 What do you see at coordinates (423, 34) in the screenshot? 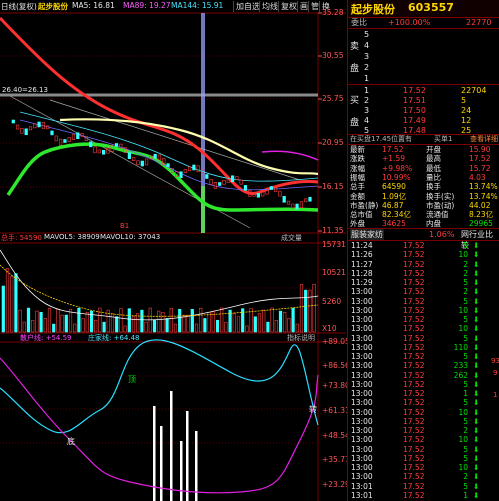
I see `sell-level-row: 5` at bounding box center [423, 34].